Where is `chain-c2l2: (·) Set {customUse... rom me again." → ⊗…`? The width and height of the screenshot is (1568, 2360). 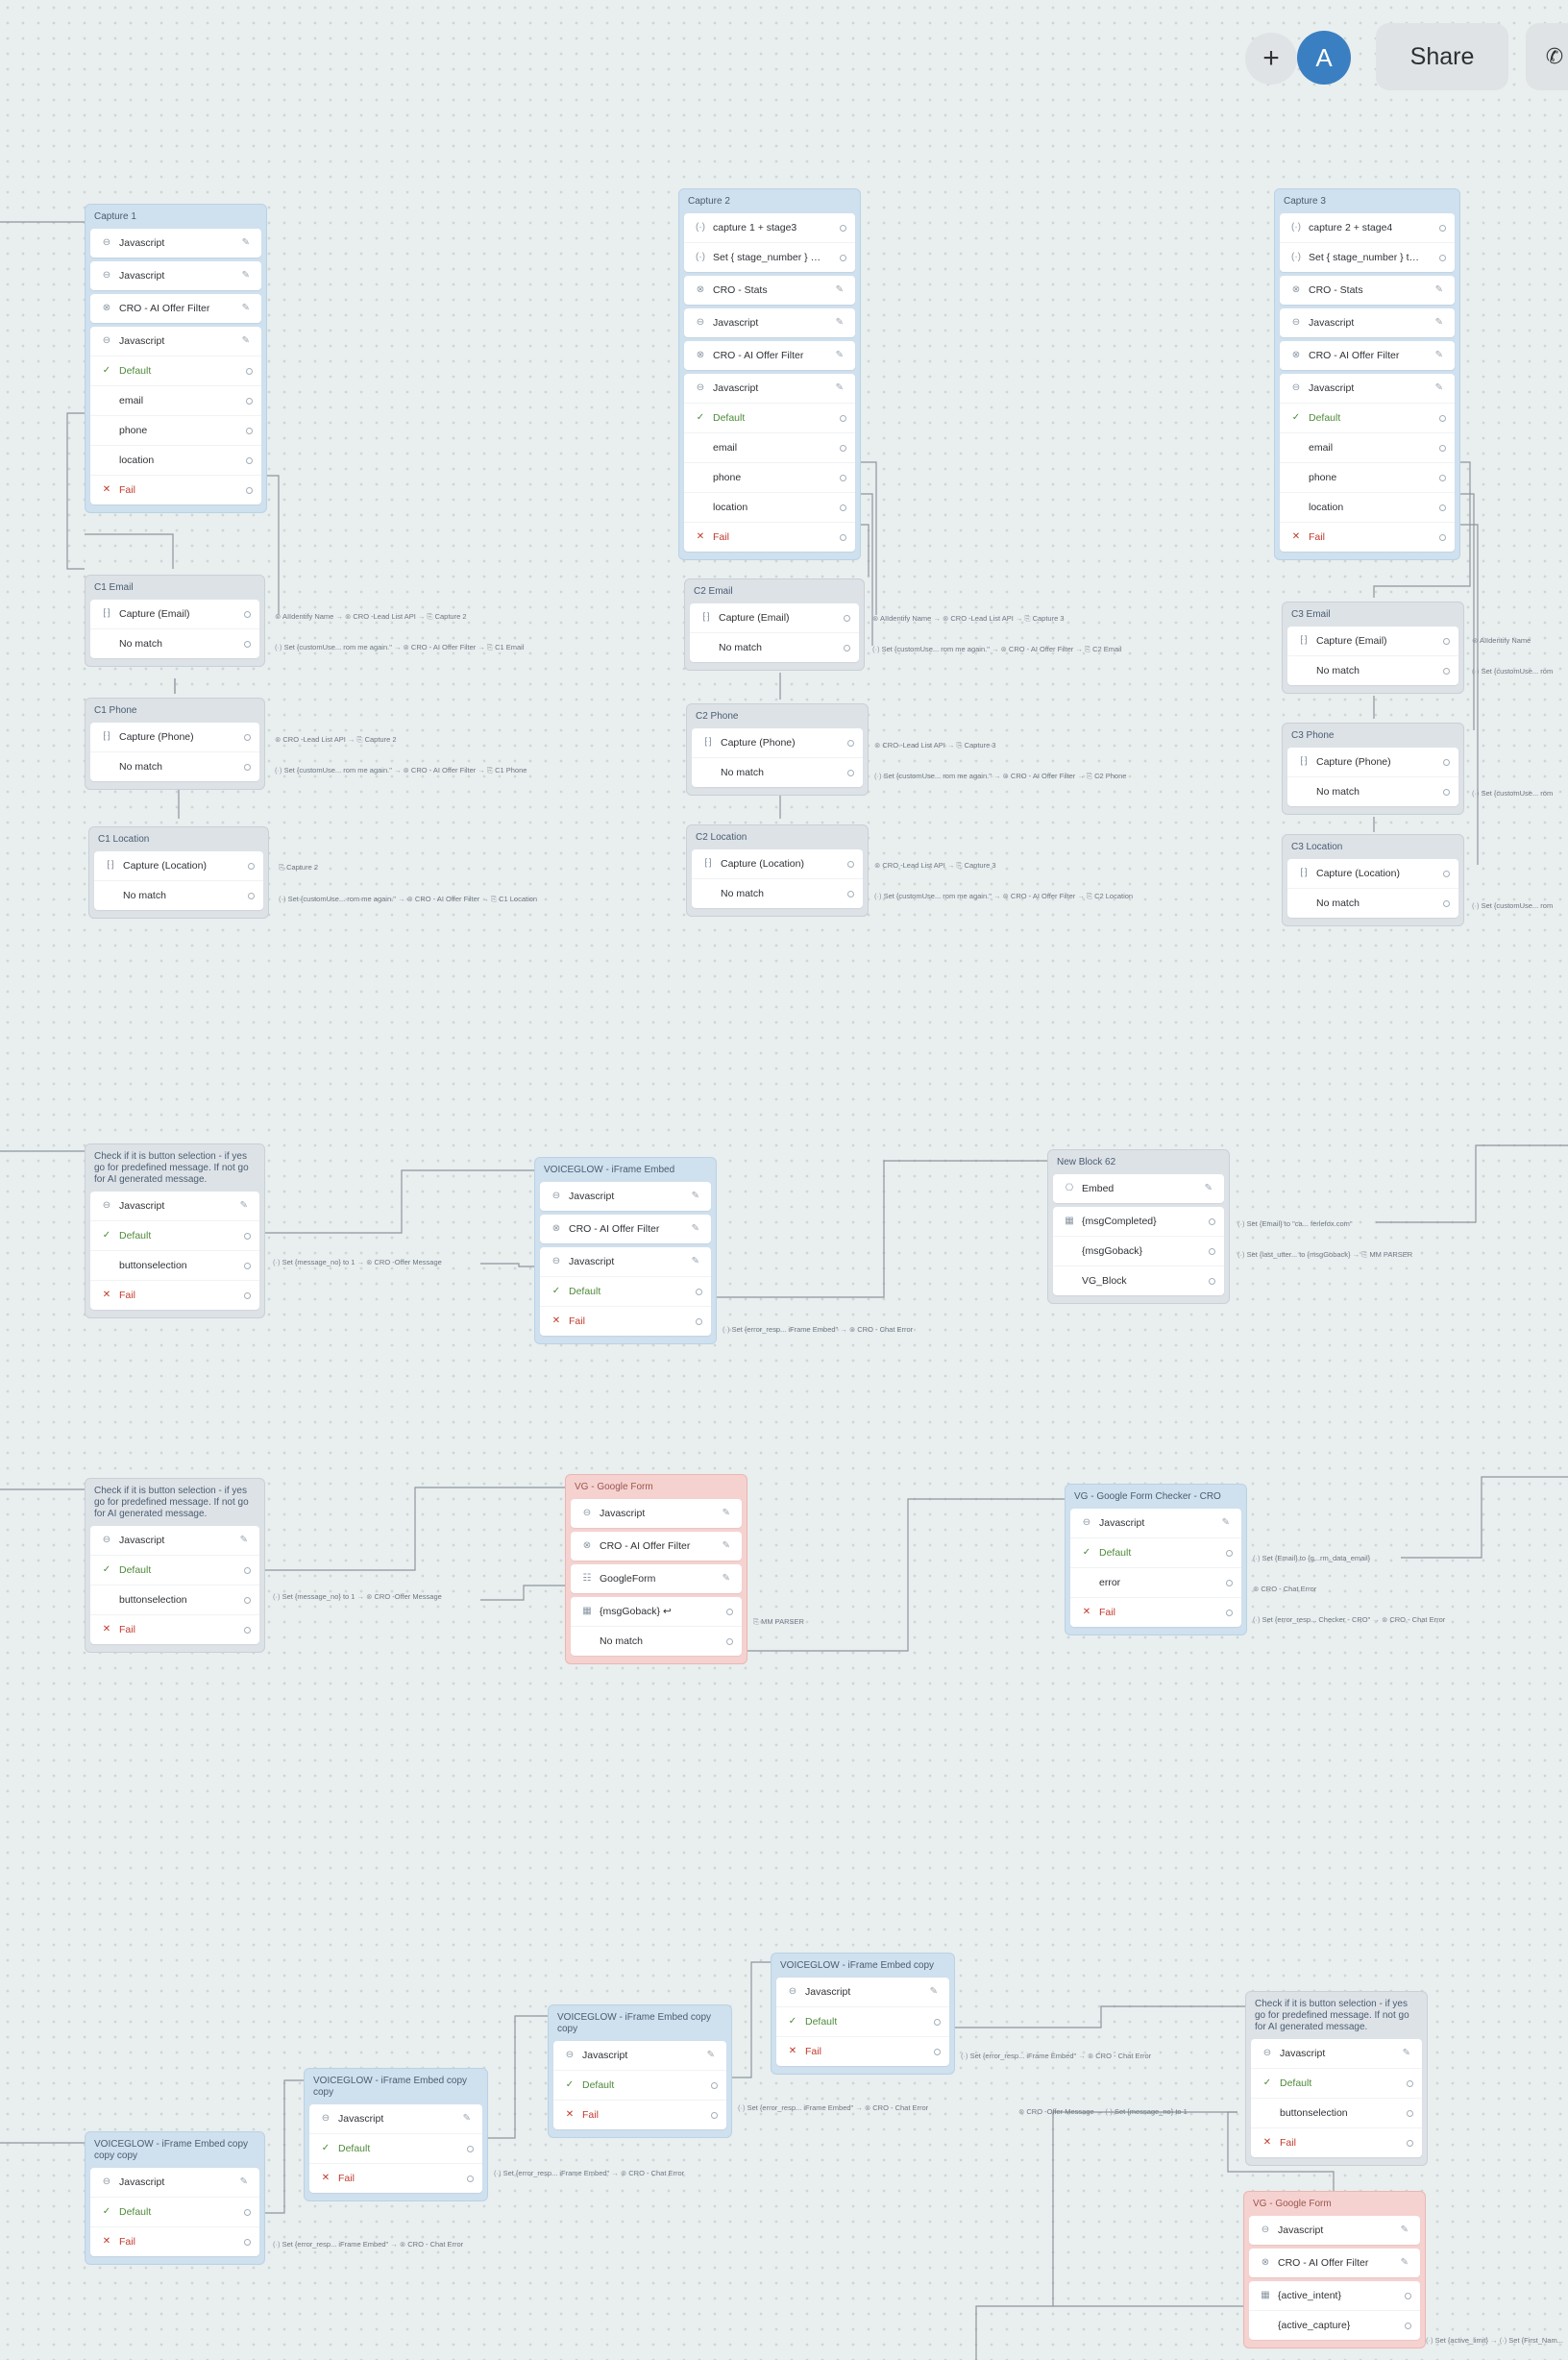 chain-c2l2: (·) Set {customUse... rom me again." → ⊗… is located at coordinates (1003, 896).